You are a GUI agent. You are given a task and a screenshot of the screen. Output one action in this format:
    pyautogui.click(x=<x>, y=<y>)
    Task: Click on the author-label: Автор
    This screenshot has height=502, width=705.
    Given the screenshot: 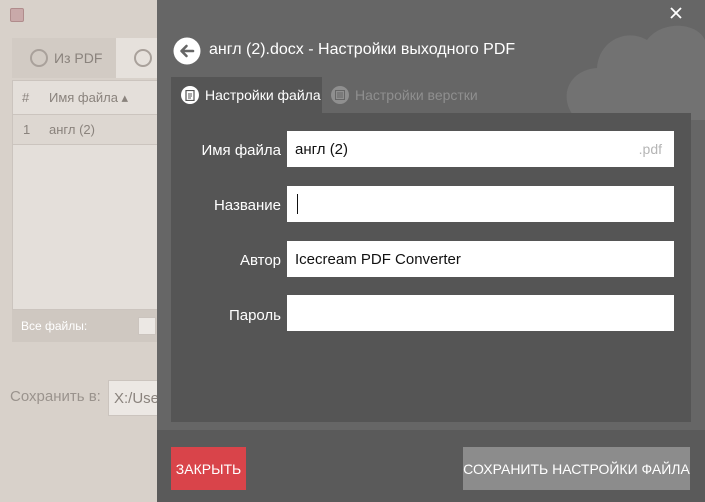 What is the action you would take?
    pyautogui.click(x=260, y=260)
    